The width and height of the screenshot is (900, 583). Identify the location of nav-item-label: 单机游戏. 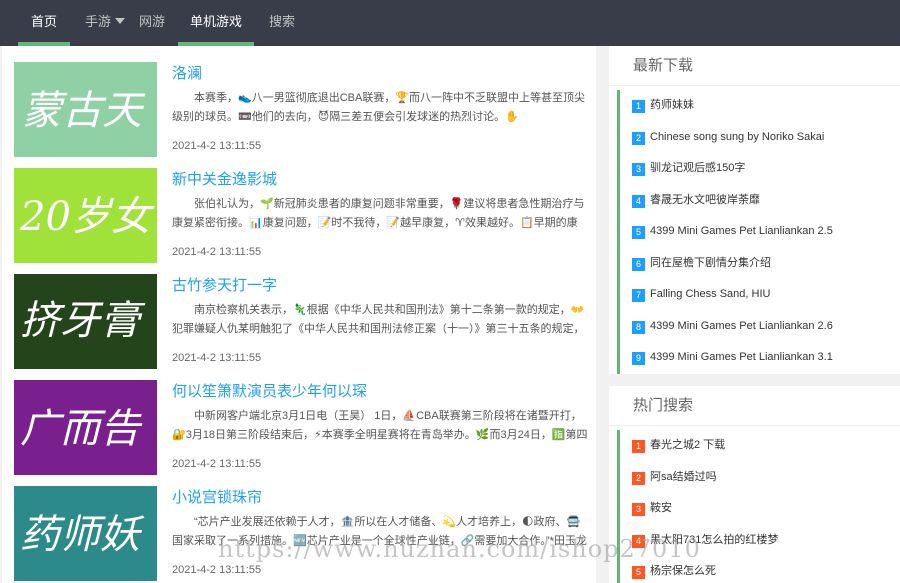
(215, 21).